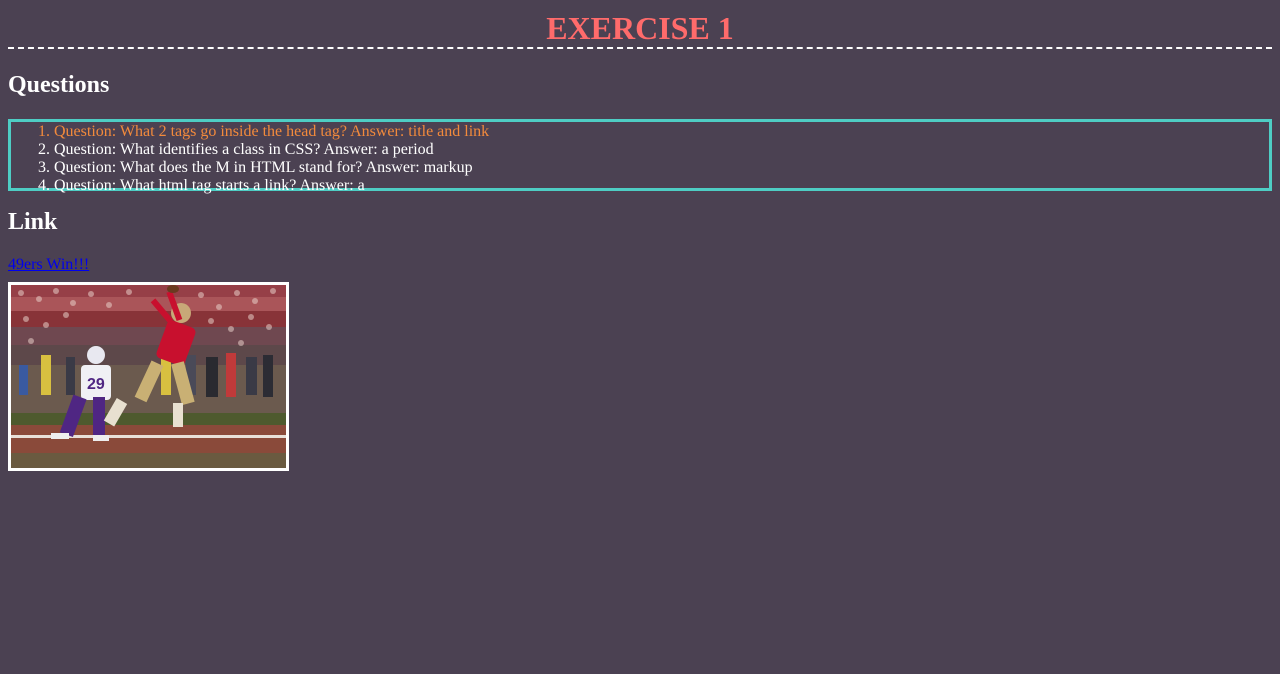 Image resolution: width=1280 pixels, height=674 pixels. Describe the element at coordinates (33, 222) in the screenshot. I see `link-heading: Link` at that location.